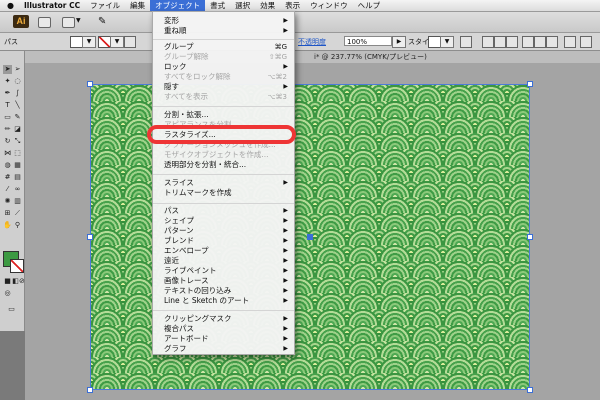 The image size is (600, 400). What do you see at coordinates (17, 129) in the screenshot?
I see `eraser-tool-icon: ◪` at bounding box center [17, 129].